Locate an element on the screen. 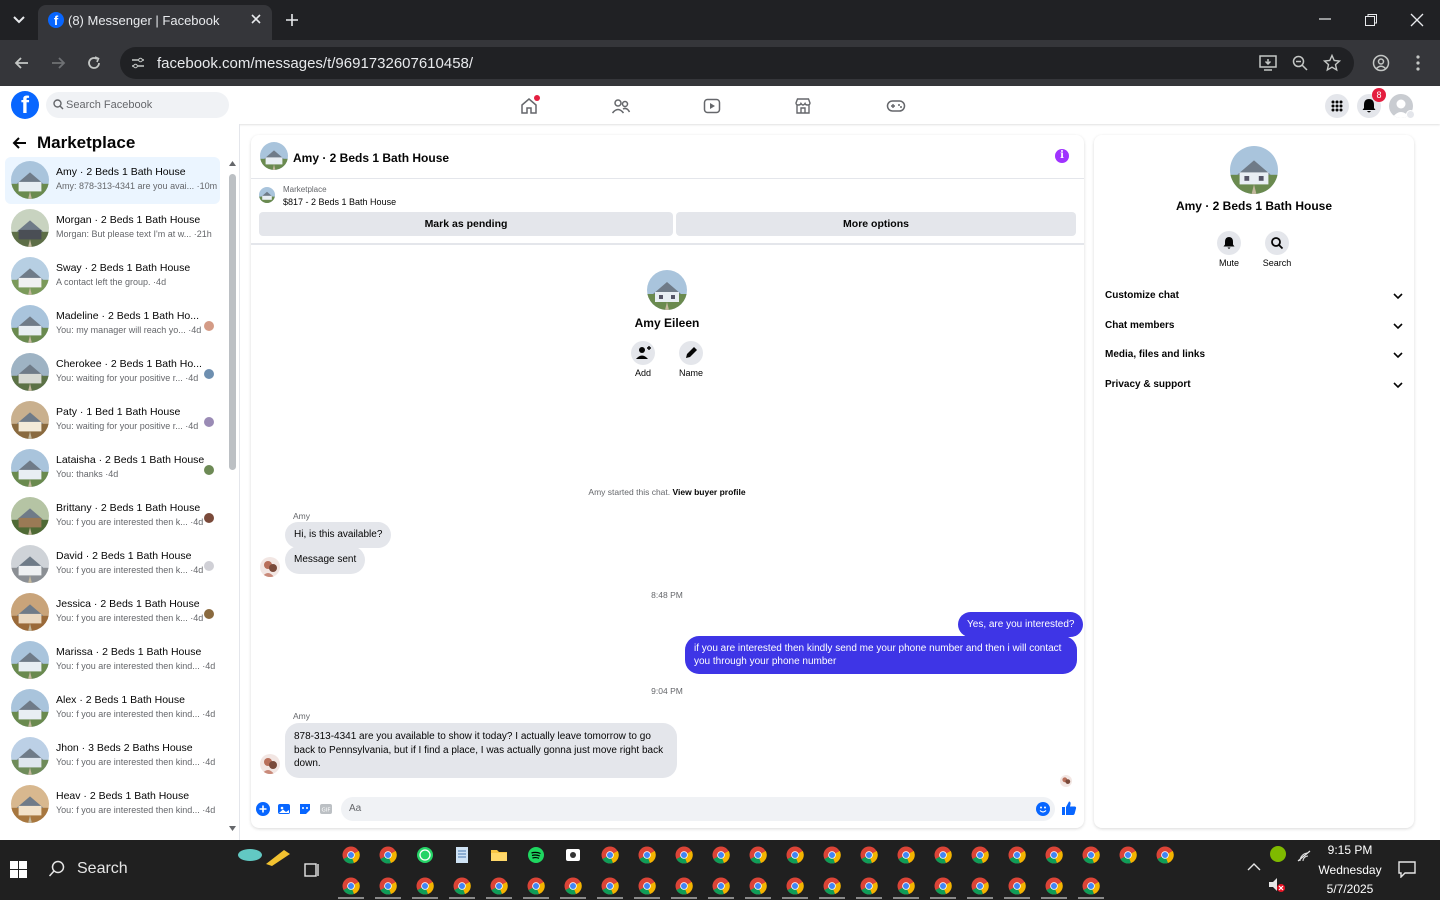  marketplace-icon is located at coordinates (803, 106).